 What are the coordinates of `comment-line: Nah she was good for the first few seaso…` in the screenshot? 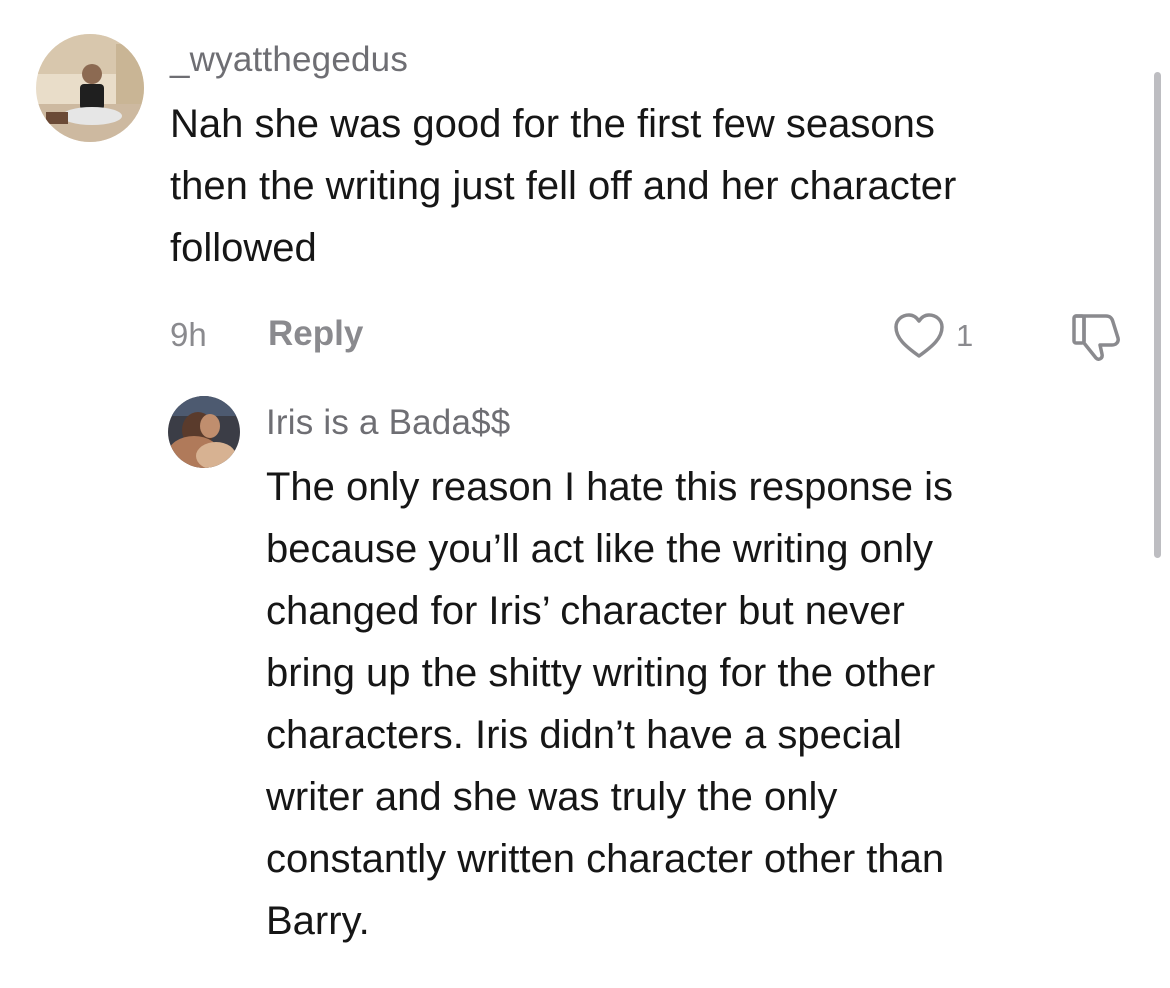 It's located at (552, 124).